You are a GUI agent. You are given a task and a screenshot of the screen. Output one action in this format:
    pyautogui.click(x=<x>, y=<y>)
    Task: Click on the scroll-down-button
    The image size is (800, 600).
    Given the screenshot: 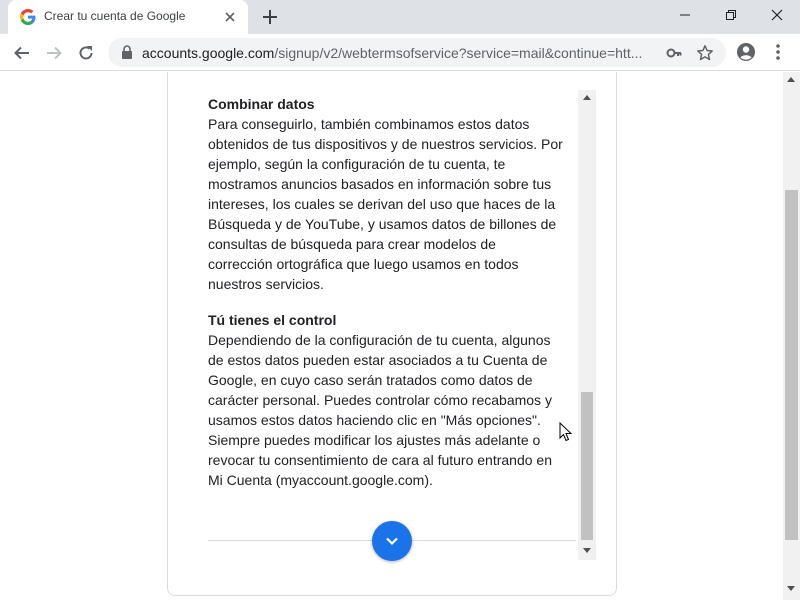 What is the action you would take?
    pyautogui.click(x=392, y=541)
    